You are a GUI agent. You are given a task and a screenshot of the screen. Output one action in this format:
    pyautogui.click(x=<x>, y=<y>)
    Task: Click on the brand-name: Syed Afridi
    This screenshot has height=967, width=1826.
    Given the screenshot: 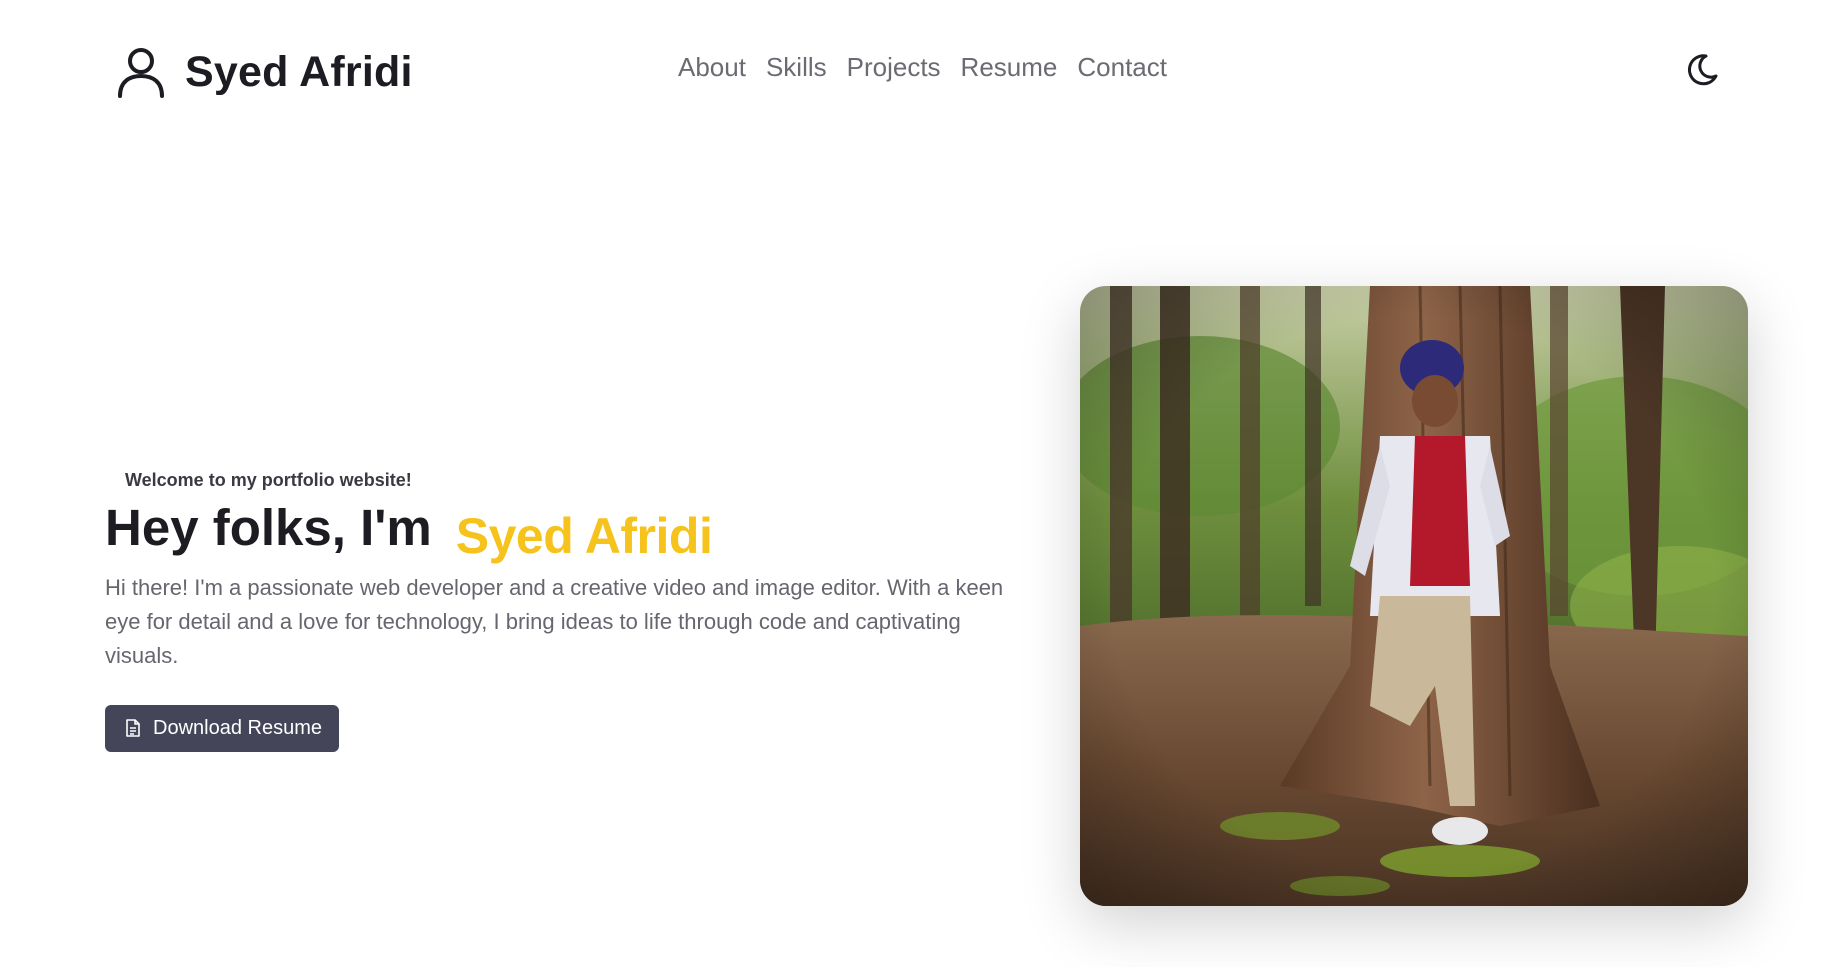 What is the action you would take?
    pyautogui.click(x=299, y=71)
    